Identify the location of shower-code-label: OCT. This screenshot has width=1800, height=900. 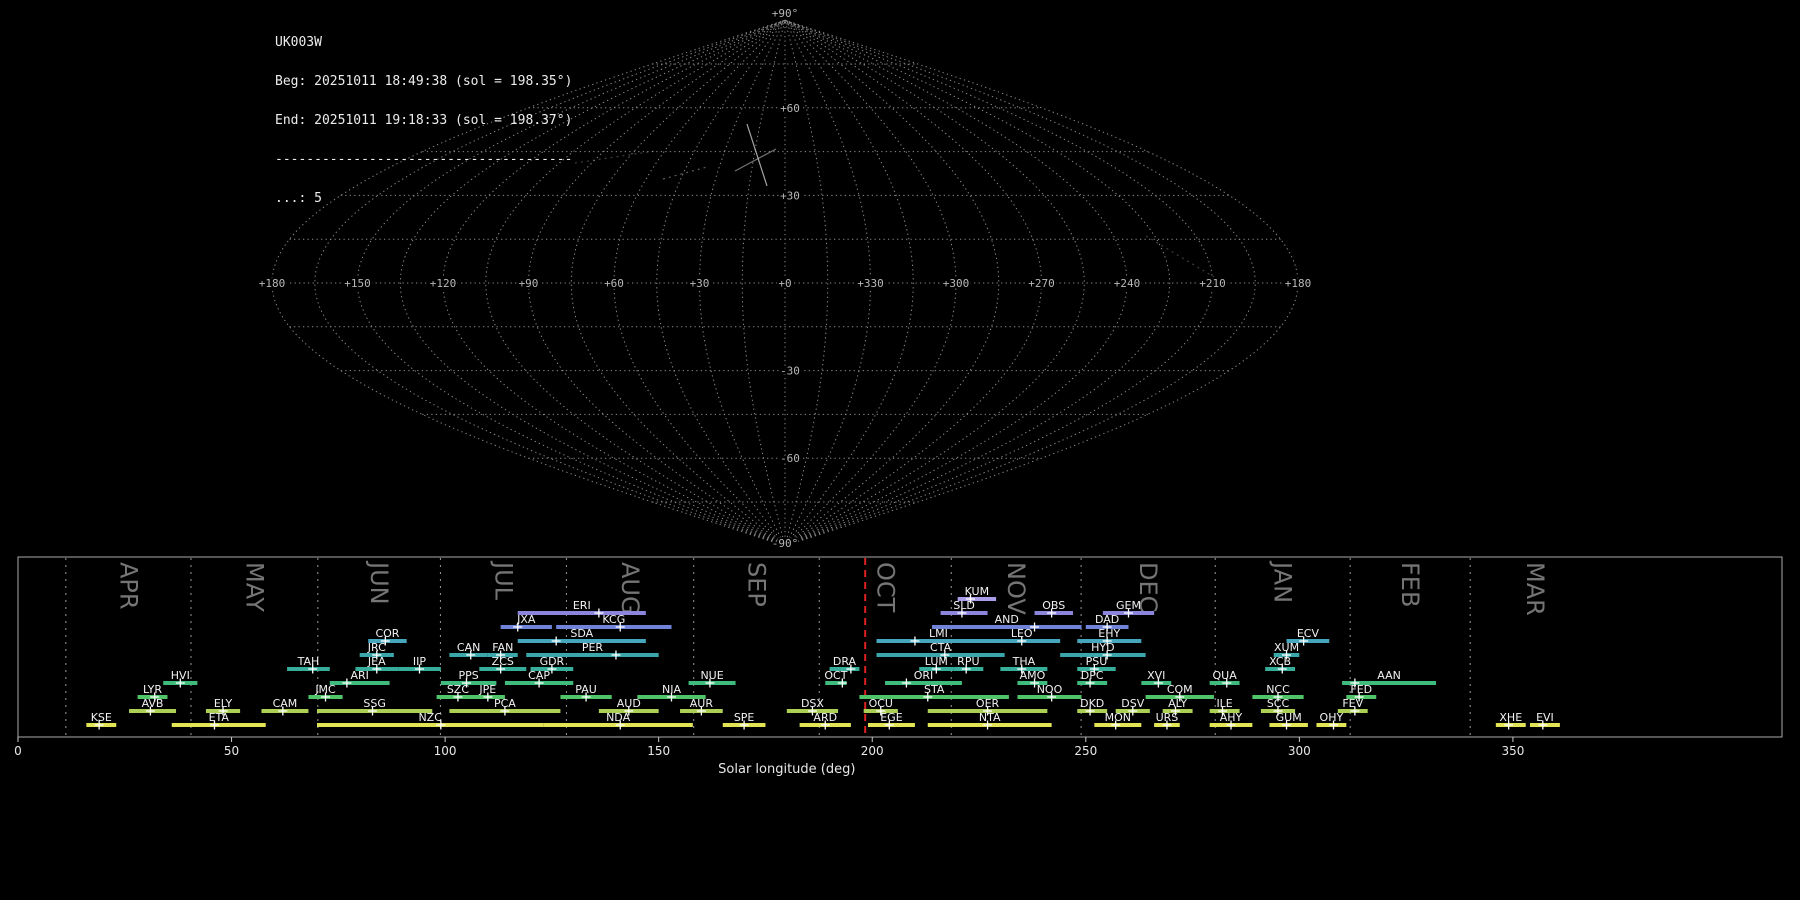
(835, 675).